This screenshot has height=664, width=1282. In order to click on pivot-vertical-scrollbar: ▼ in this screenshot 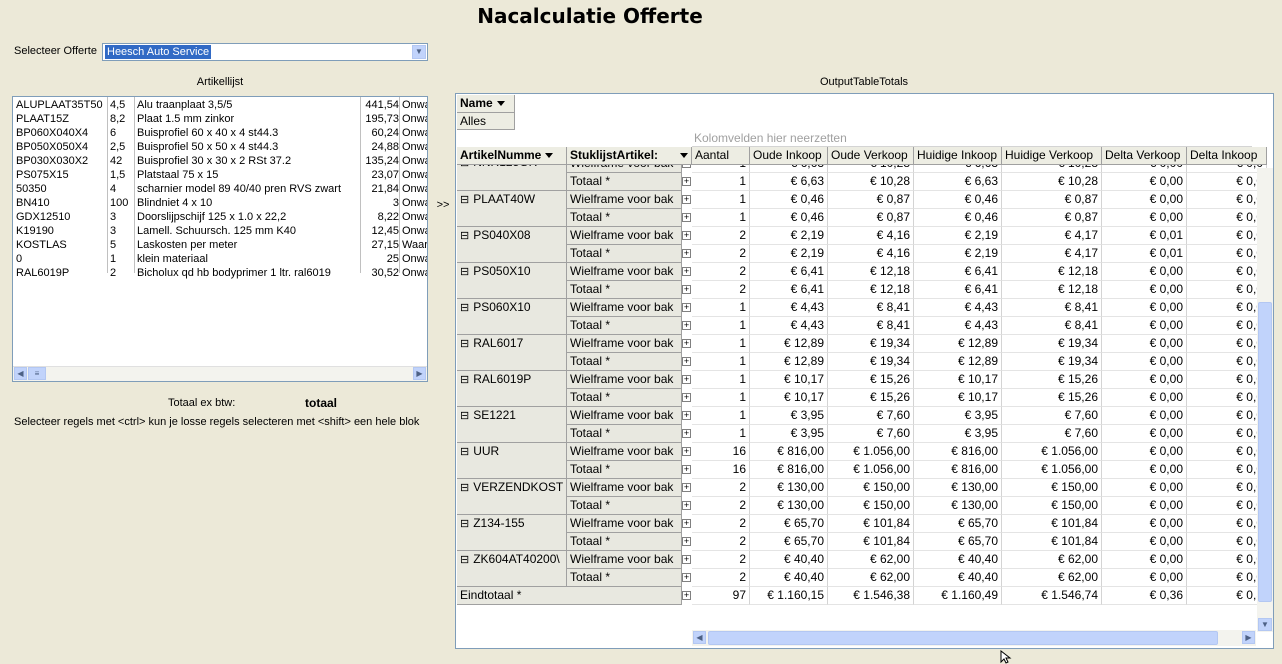, I will do `click(1265, 400)`.